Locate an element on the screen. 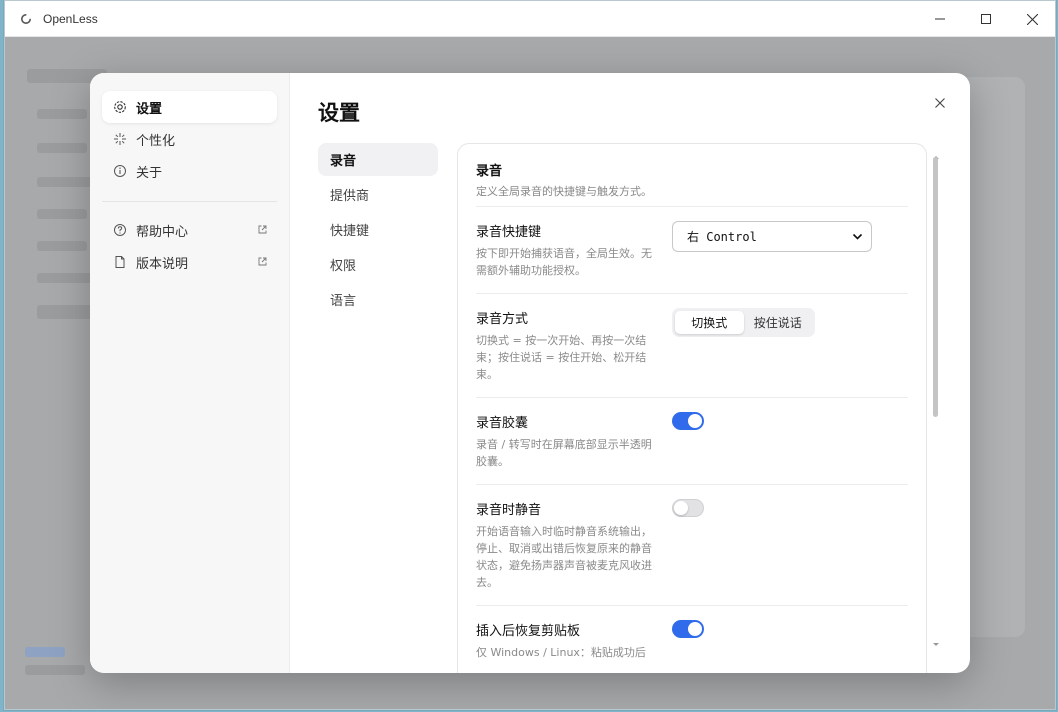 This screenshot has width=1058, height=712. section-header: 录音 定义全局录音的快捷键与触发方式。 is located at coordinates (692, 183).